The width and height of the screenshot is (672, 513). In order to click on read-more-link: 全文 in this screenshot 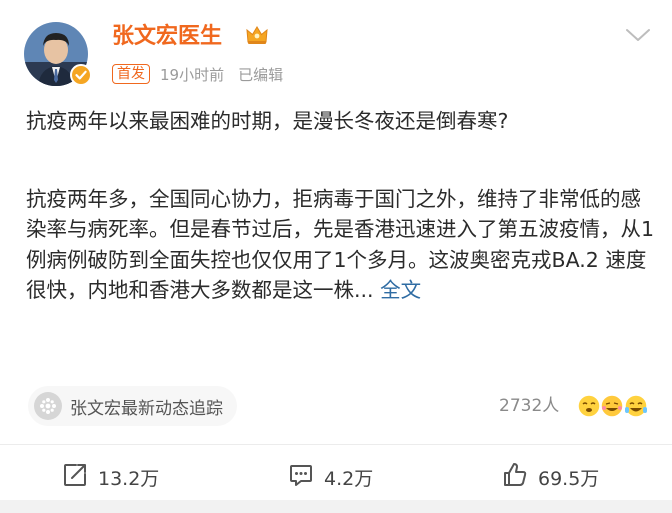, I will do `click(400, 290)`.